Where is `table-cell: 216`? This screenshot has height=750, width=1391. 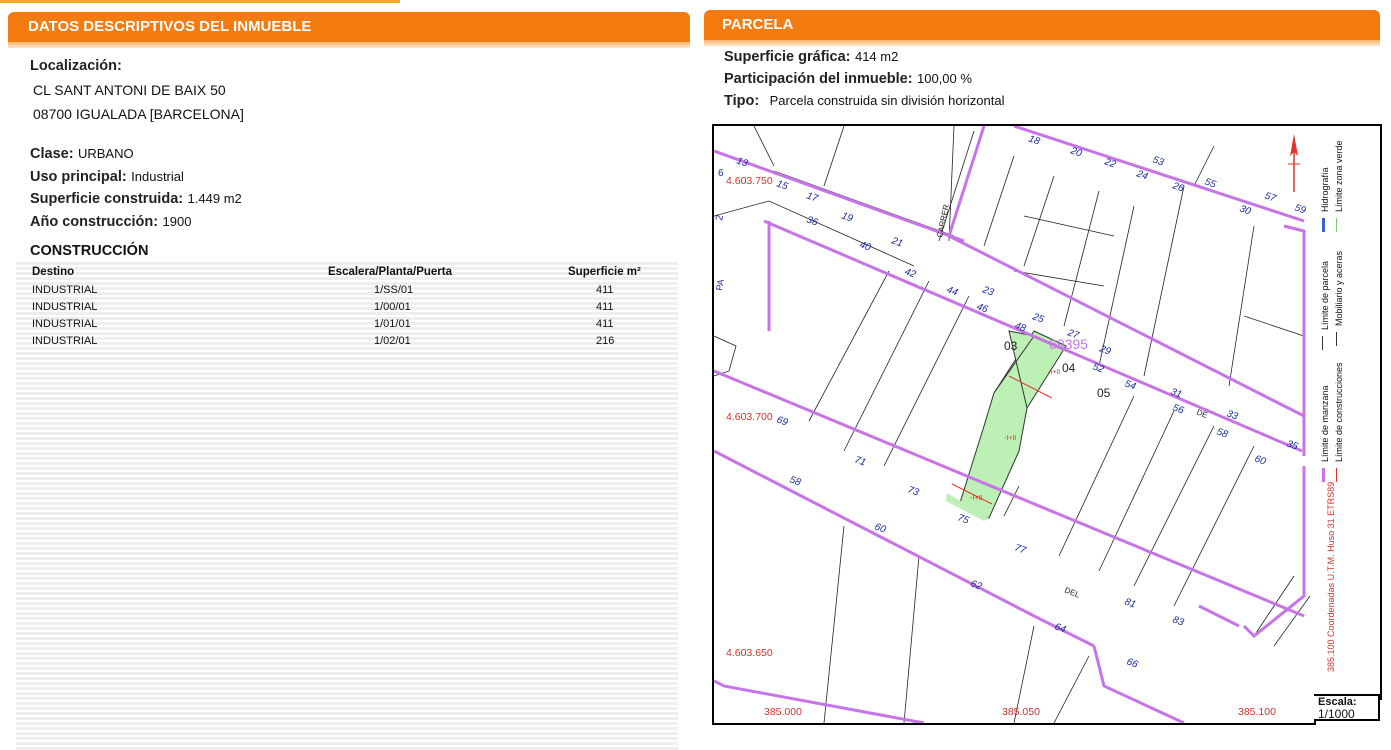 table-cell: 216 is located at coordinates (605, 341).